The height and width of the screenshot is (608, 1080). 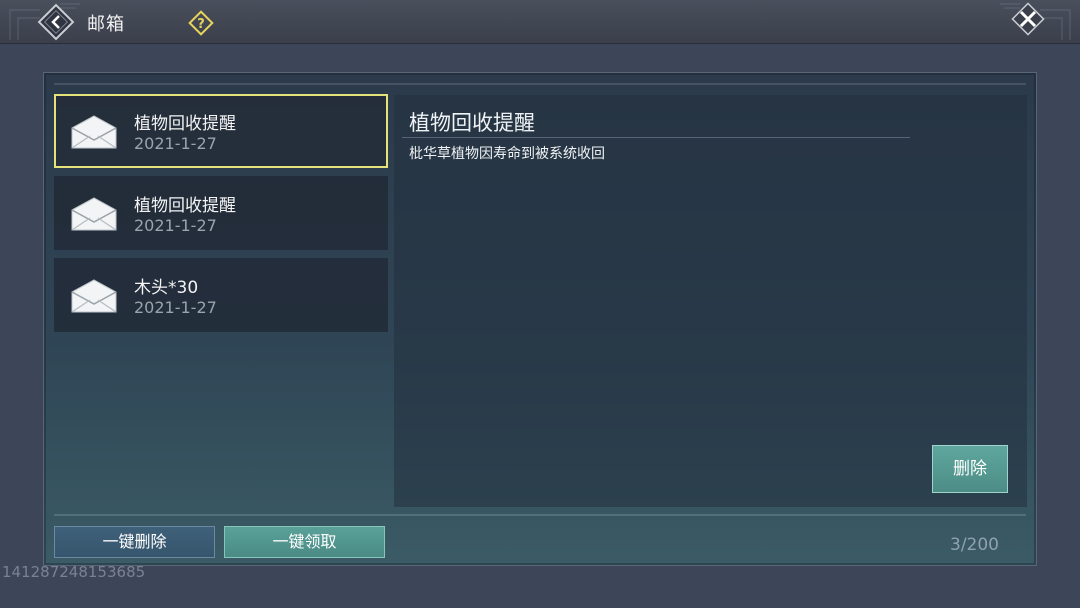 What do you see at coordinates (974, 545) in the screenshot?
I see `mail-count: 3/200` at bounding box center [974, 545].